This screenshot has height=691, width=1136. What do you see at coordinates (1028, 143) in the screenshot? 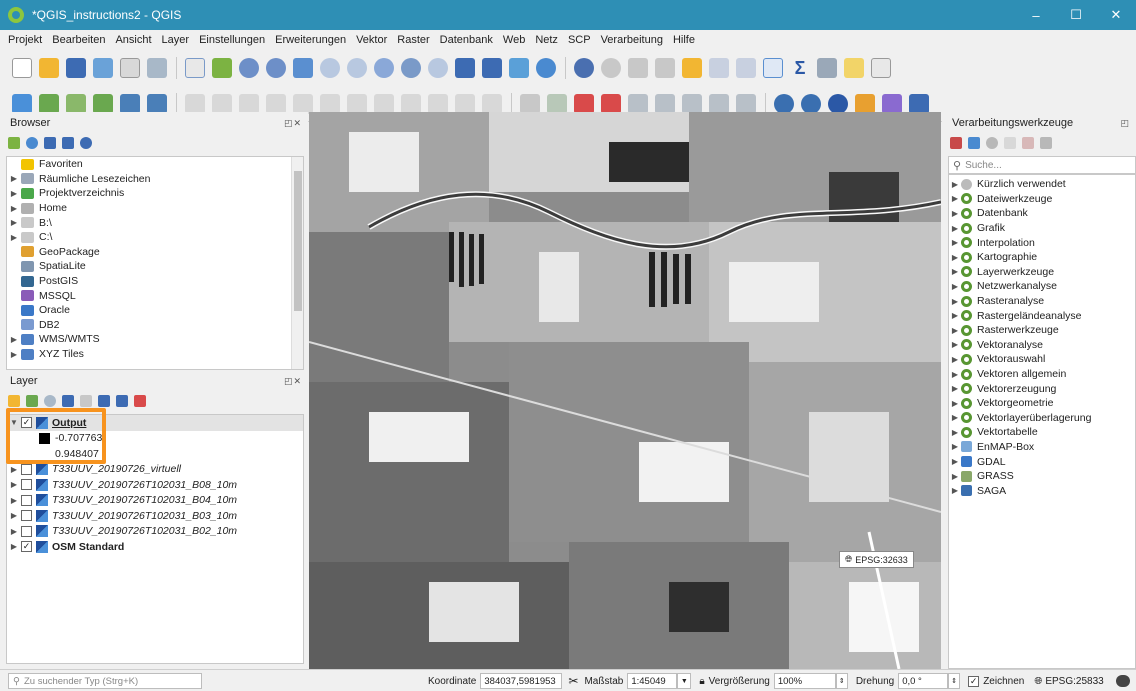
I see `edit-features-icon` at bounding box center [1028, 143].